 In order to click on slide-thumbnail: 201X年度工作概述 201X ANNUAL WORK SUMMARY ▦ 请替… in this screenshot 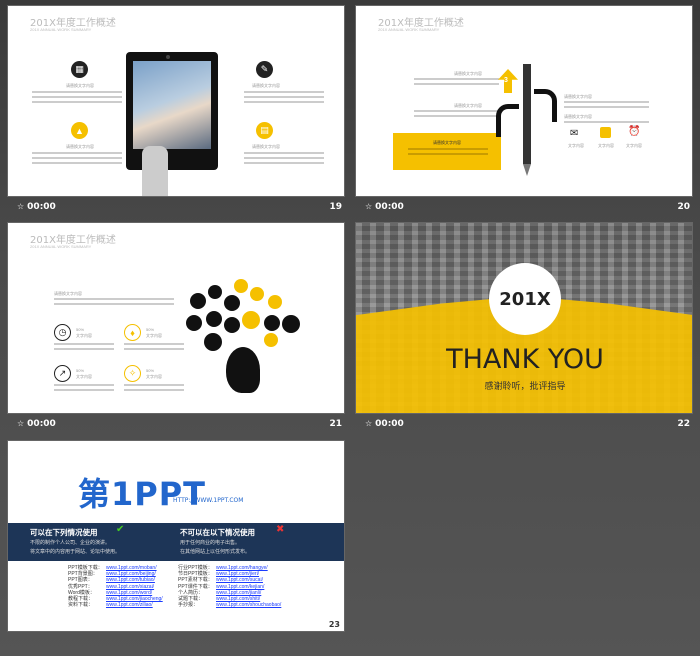, I will do `click(176, 101)`.